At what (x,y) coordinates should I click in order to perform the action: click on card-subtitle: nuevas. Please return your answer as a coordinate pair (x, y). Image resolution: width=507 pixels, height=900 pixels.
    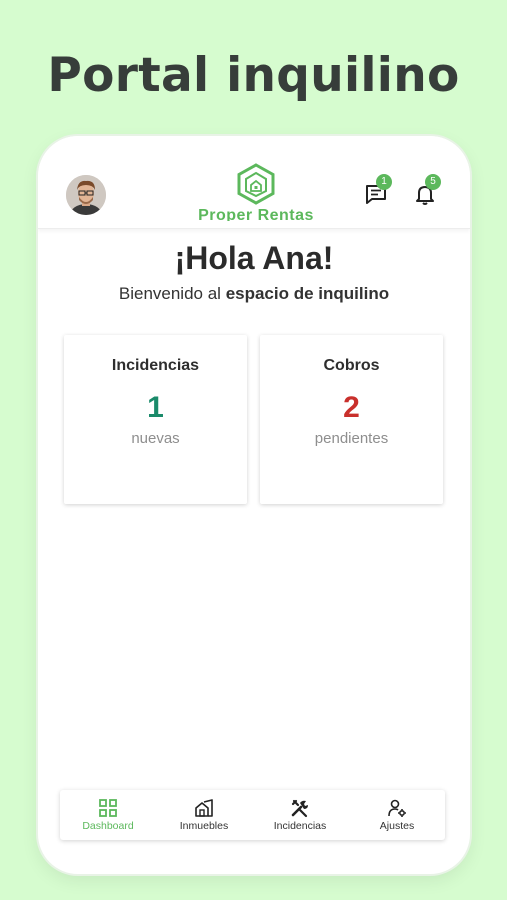
    Looking at the image, I should click on (155, 438).